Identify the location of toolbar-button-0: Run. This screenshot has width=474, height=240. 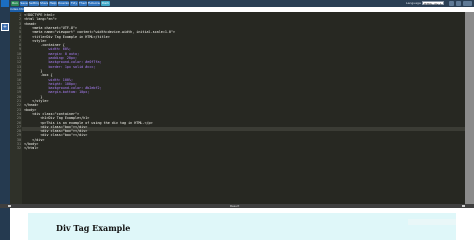
(15, 3).